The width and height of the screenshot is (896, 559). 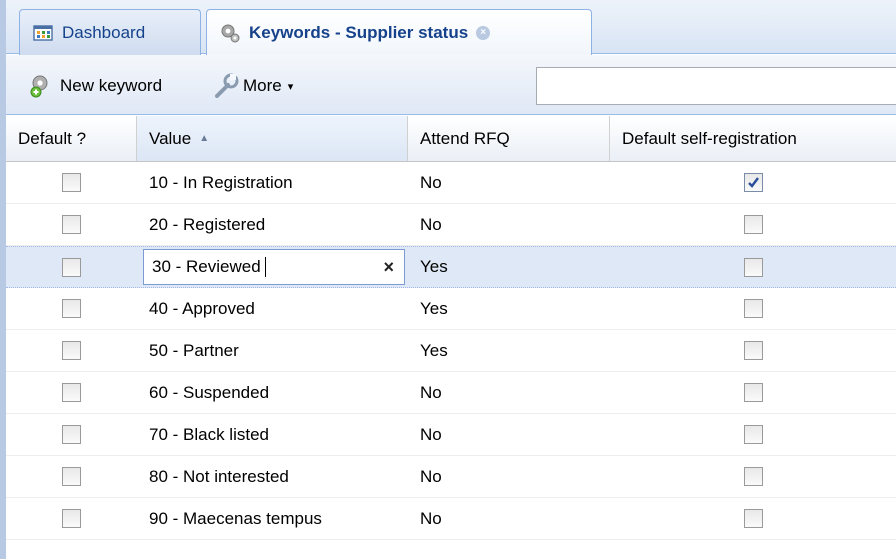 What do you see at coordinates (209, 392) in the screenshot?
I see `value-text: 60 - Suspended` at bounding box center [209, 392].